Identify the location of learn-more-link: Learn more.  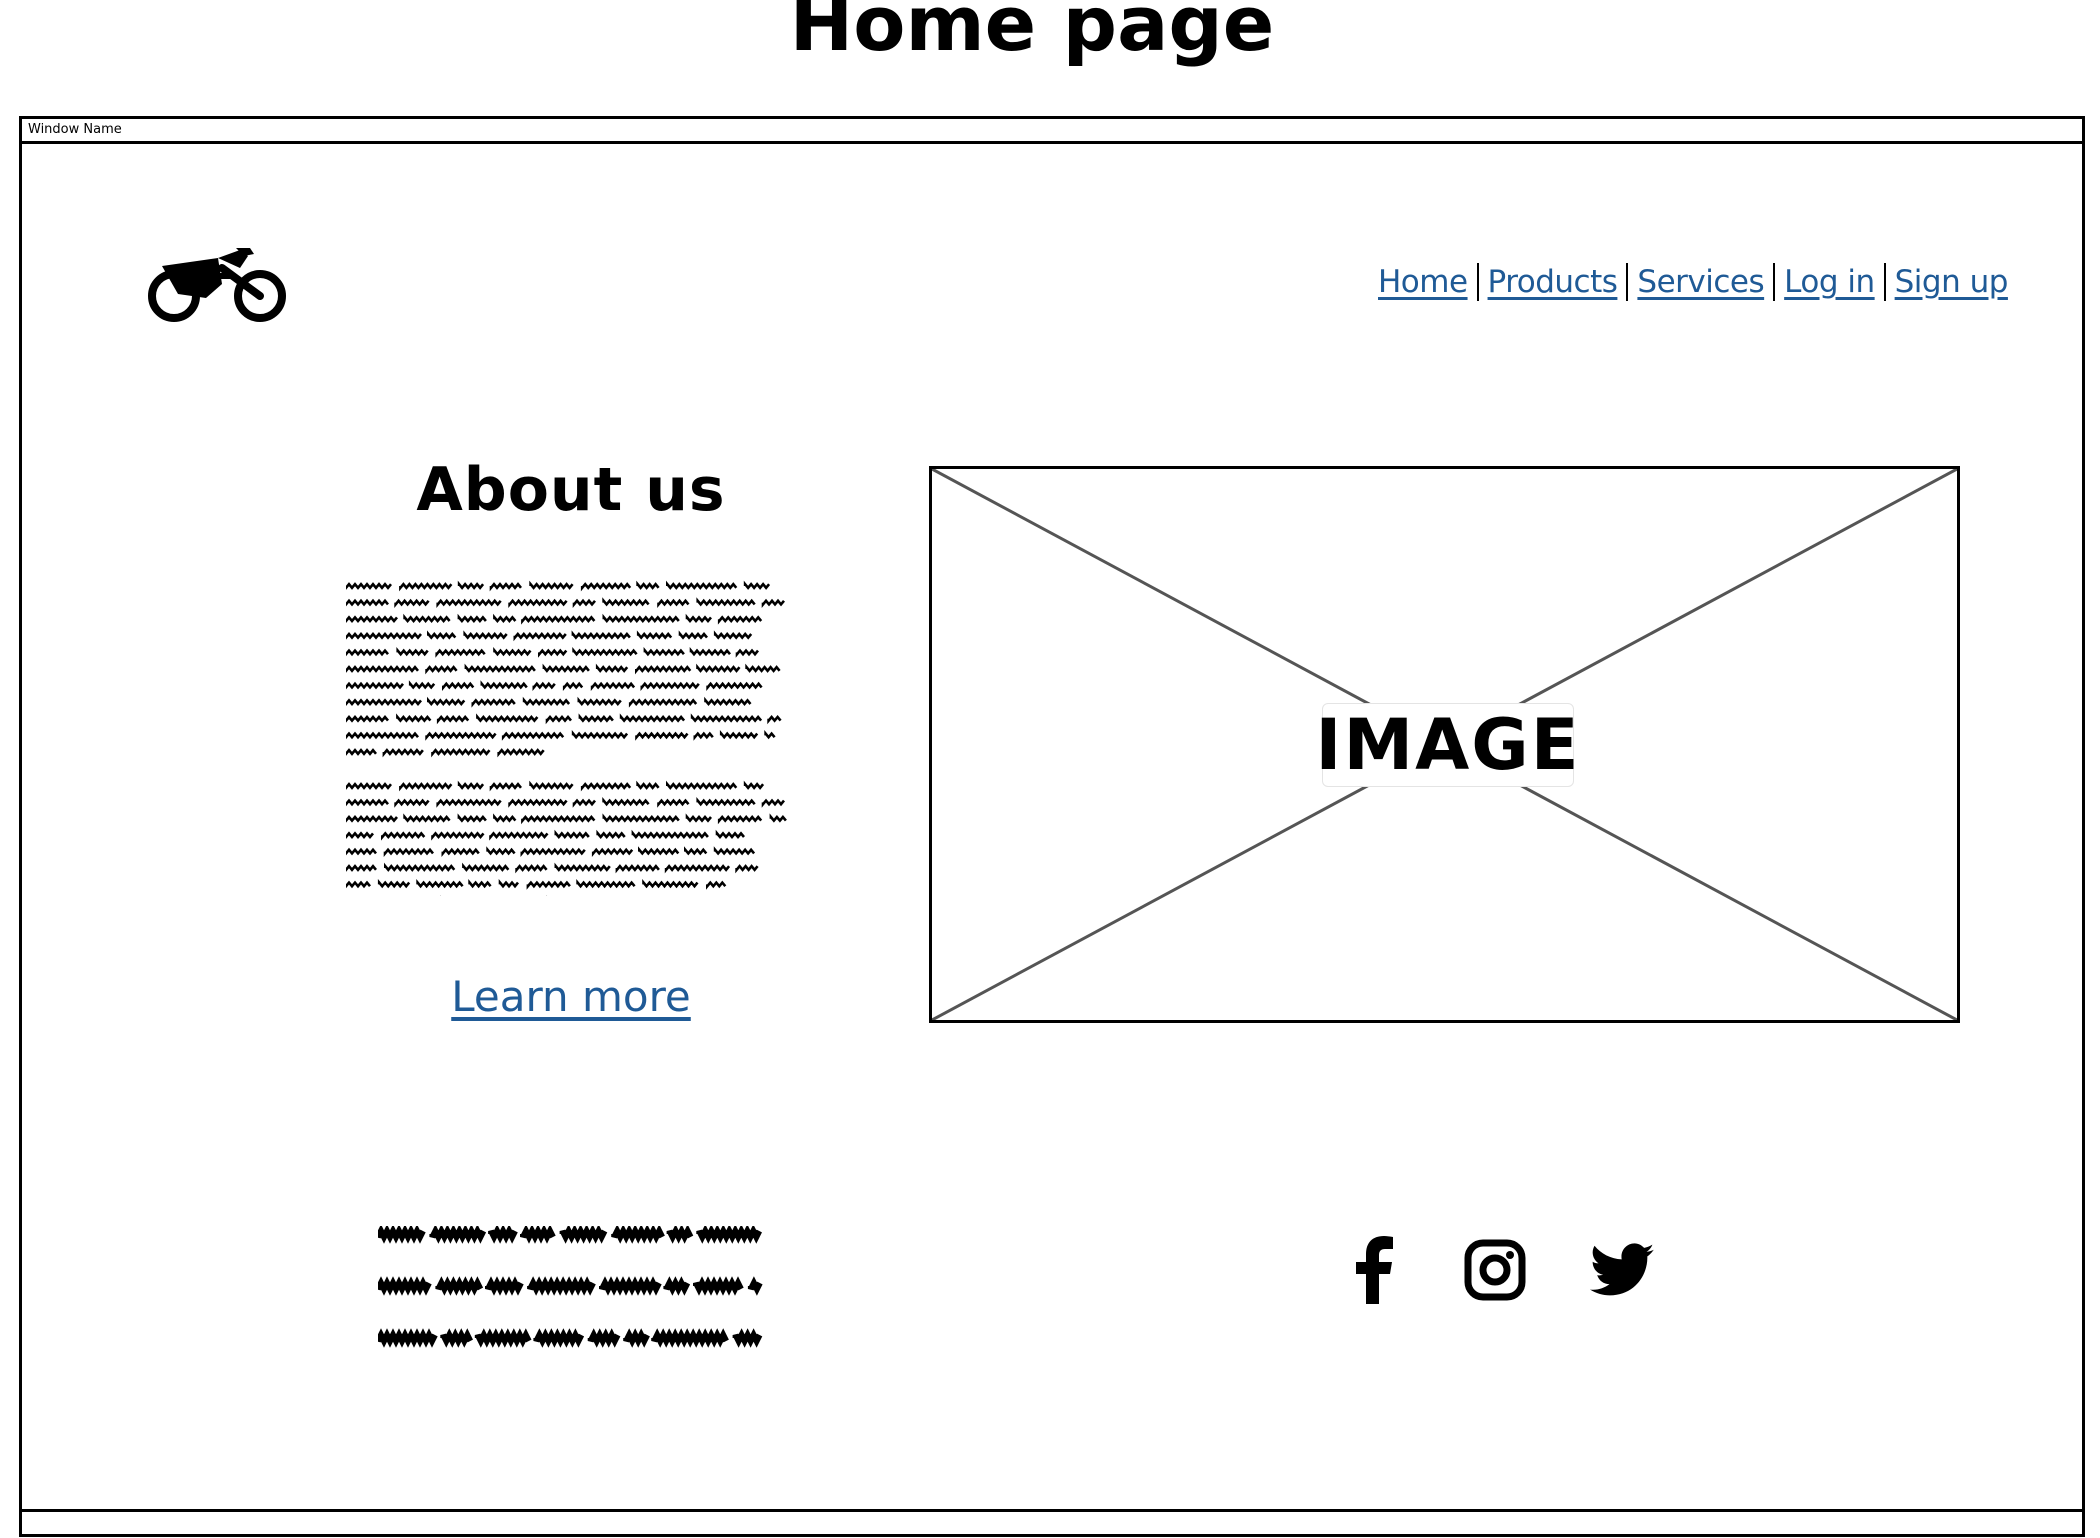
(571, 996).